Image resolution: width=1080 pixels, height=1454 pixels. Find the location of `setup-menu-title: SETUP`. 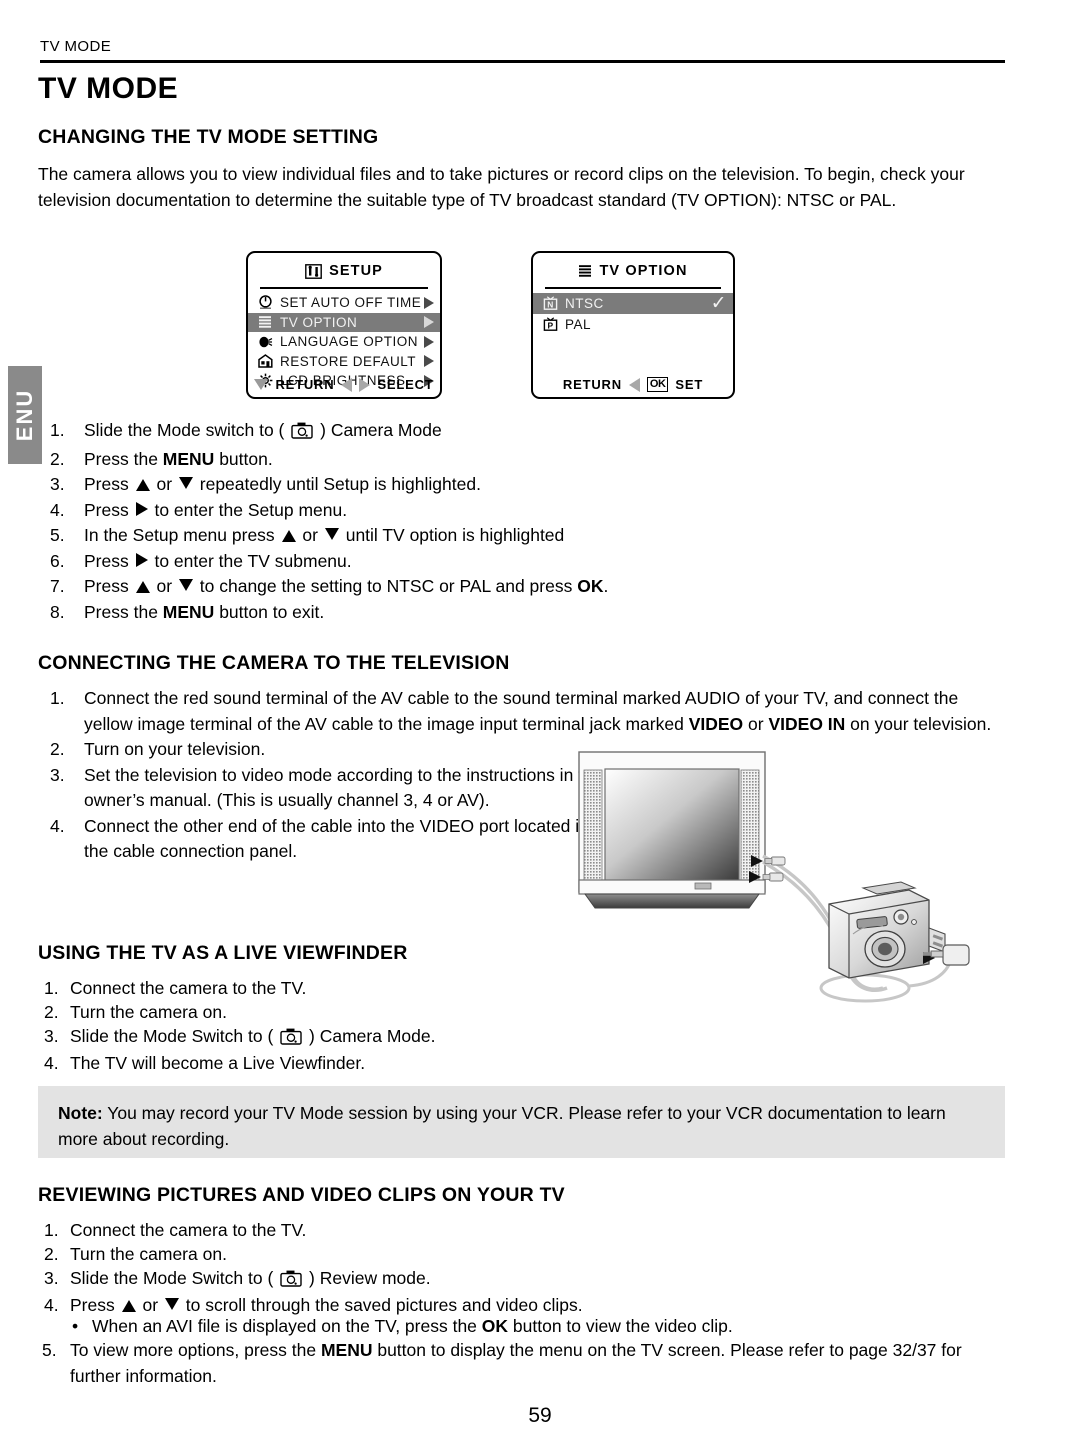

setup-menu-title: SETUP is located at coordinates (356, 271).